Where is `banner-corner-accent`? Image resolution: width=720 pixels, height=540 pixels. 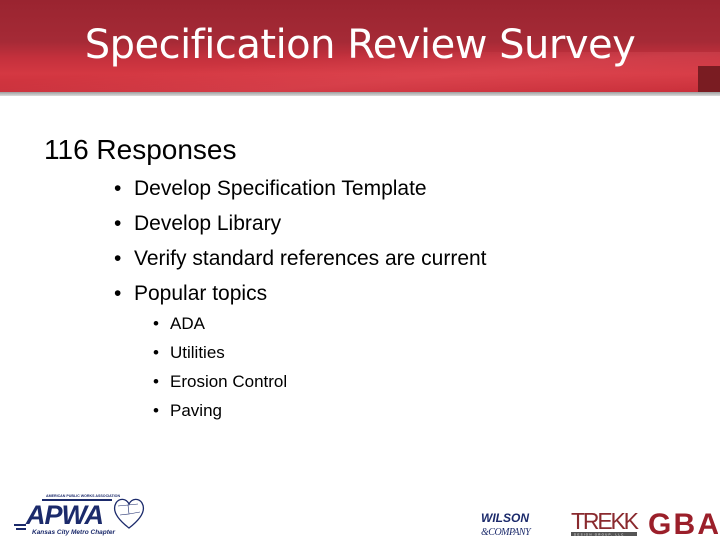 banner-corner-accent is located at coordinates (709, 79).